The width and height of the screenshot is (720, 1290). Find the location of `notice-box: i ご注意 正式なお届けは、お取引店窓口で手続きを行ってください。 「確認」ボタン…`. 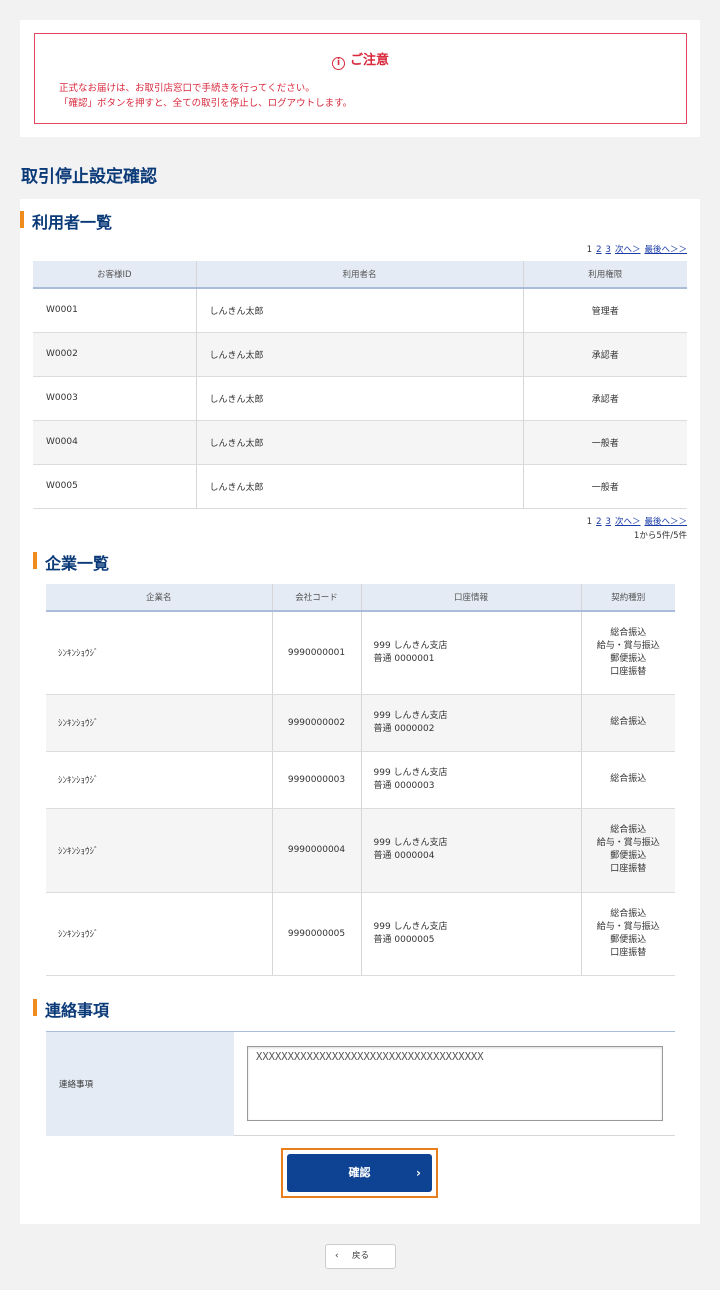

notice-box: i ご注意 正式なお届けは、お取引店窓口で手続きを行ってください。 「確認」ボタン… is located at coordinates (360, 78).